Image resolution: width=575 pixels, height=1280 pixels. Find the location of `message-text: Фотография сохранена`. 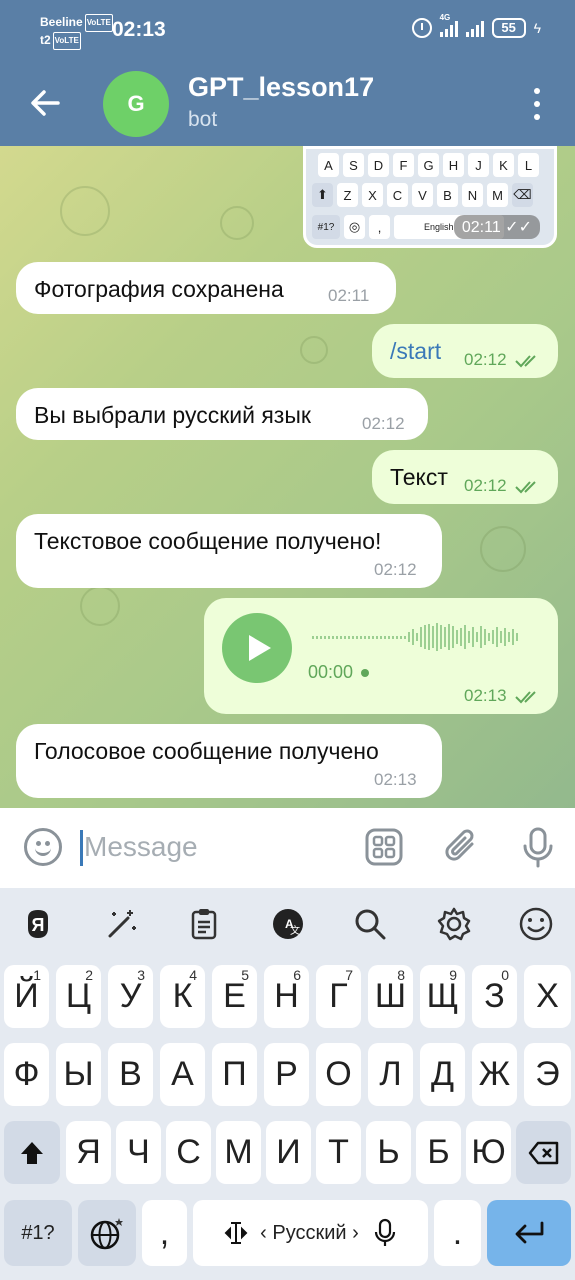

message-text: Фотография сохранена is located at coordinates (159, 289).